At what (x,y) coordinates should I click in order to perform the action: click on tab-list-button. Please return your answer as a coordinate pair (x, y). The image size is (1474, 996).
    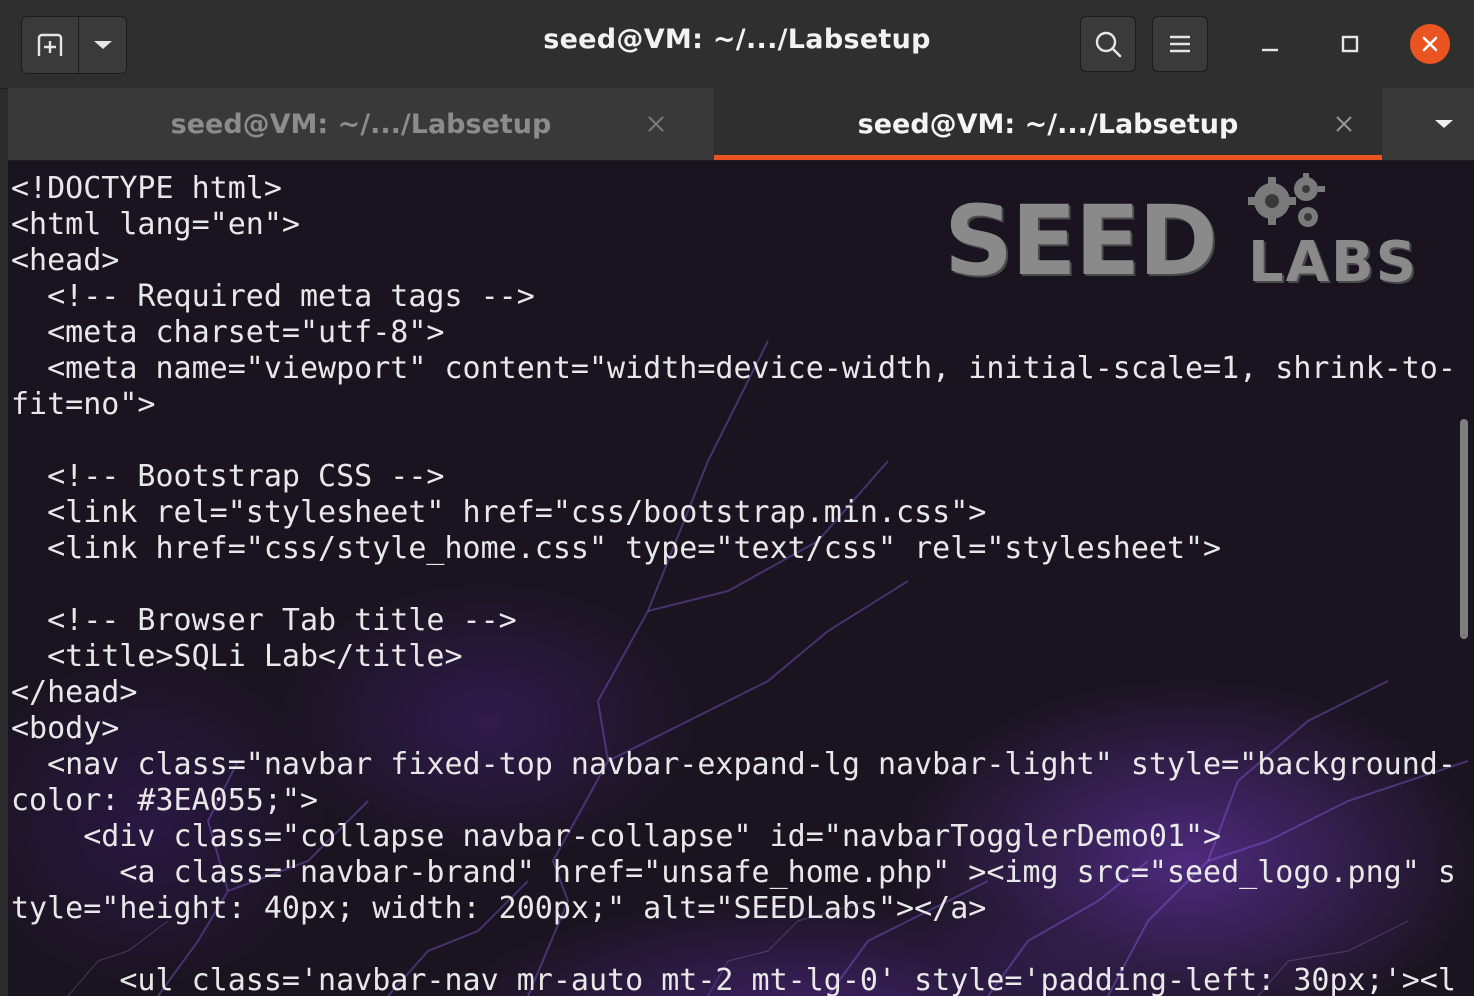
    Looking at the image, I should click on (1444, 124).